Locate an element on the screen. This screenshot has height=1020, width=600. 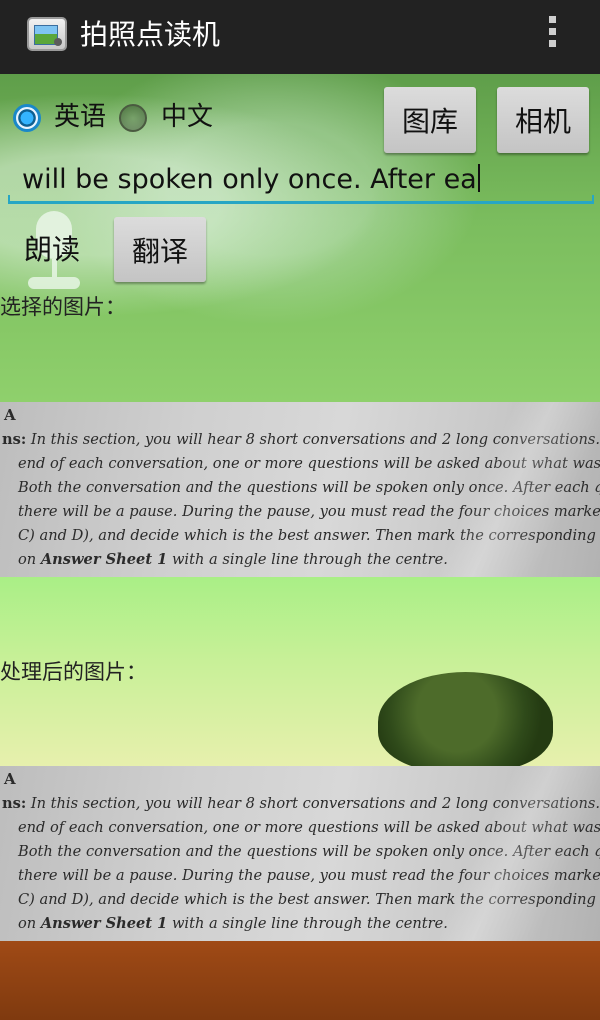
processed-image-label: 处理后的图片： is located at coordinates (73, 672).